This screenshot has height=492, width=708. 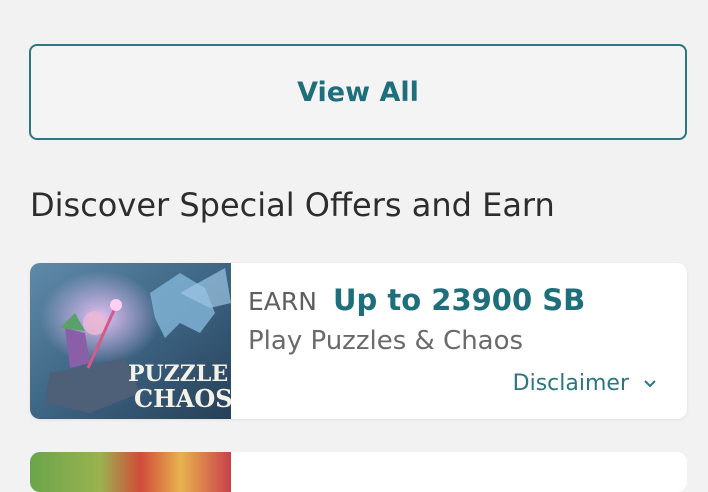 What do you see at coordinates (358, 472) in the screenshot?
I see `offer-card-next` at bounding box center [358, 472].